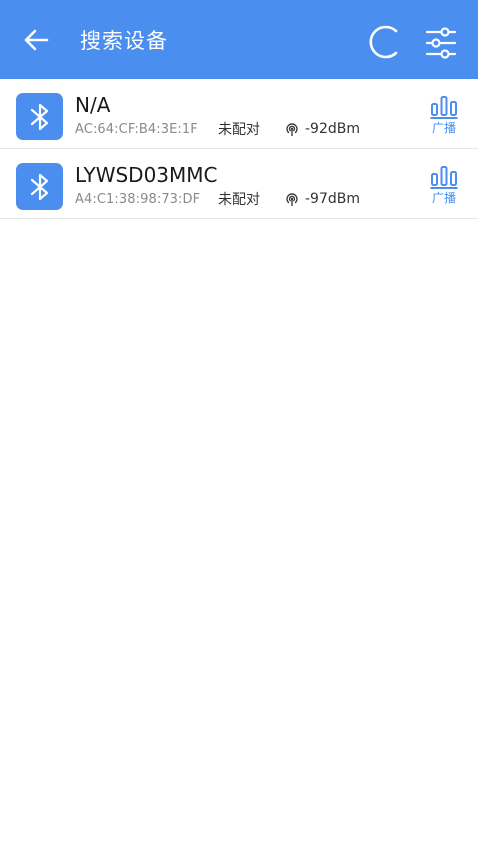 The width and height of the screenshot is (478, 850). I want to click on device-row-2: LYWSD03MMC A4:C1:38:98:73:DF 未配对 -97dBm, so click(239, 184).